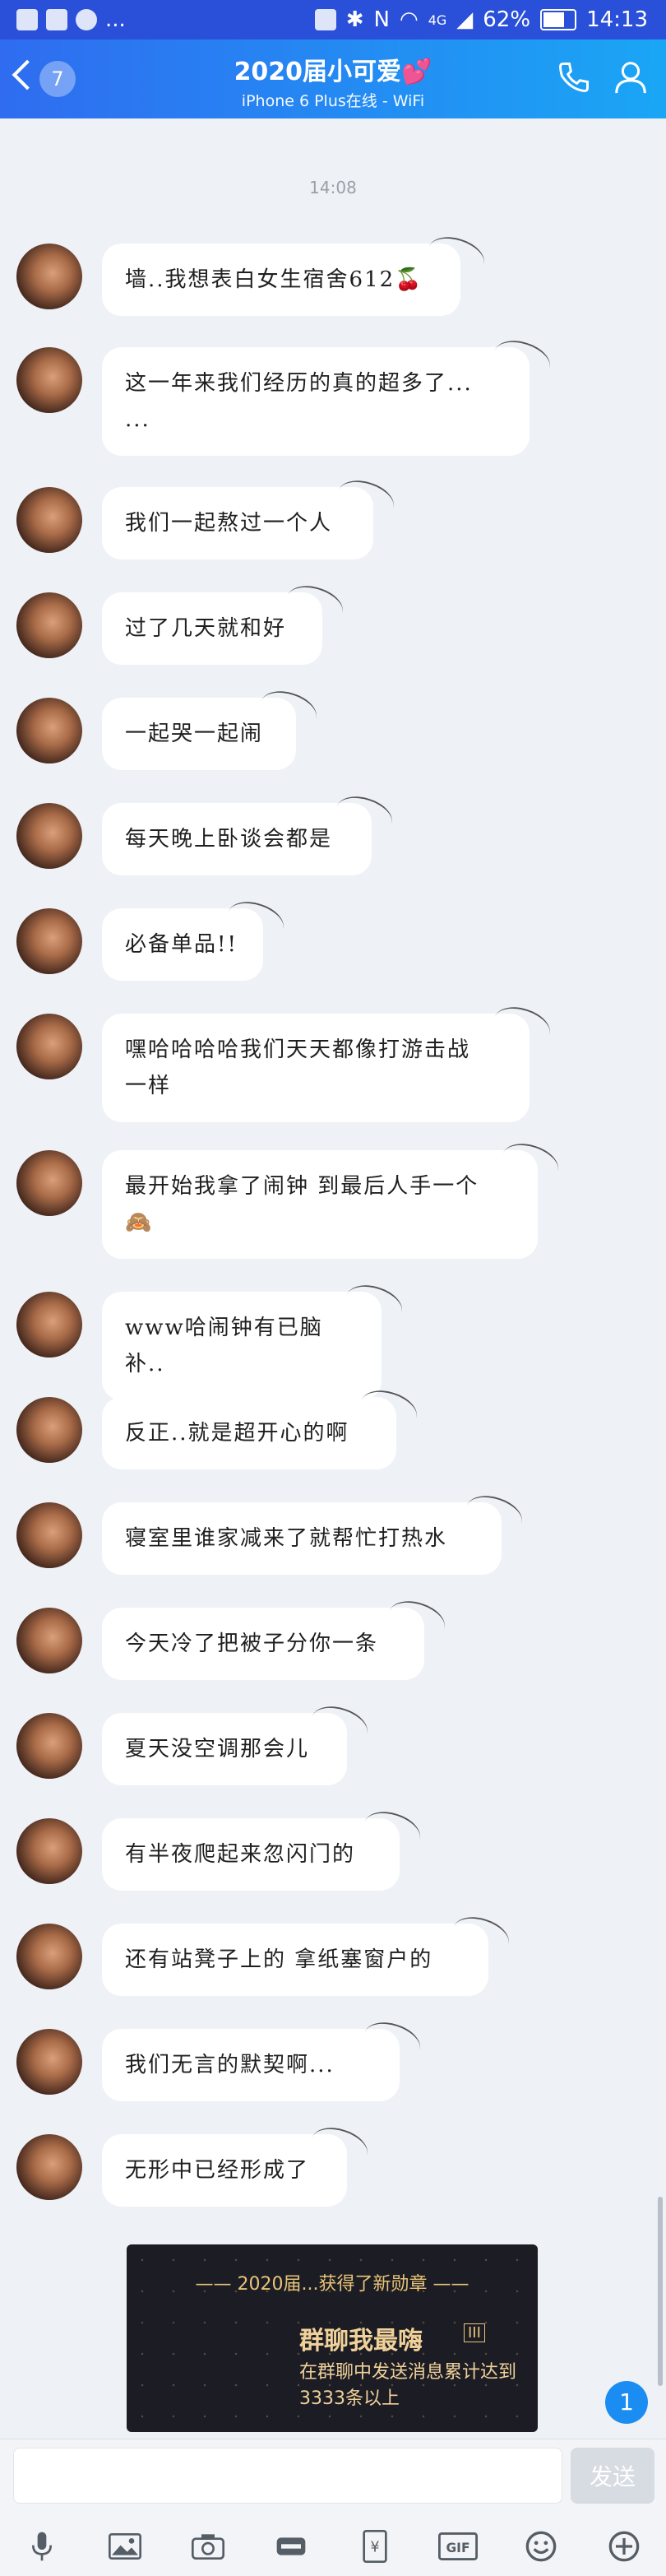  Describe the element at coordinates (507, 20) in the screenshot. I see `battery-percent: 62%` at that location.